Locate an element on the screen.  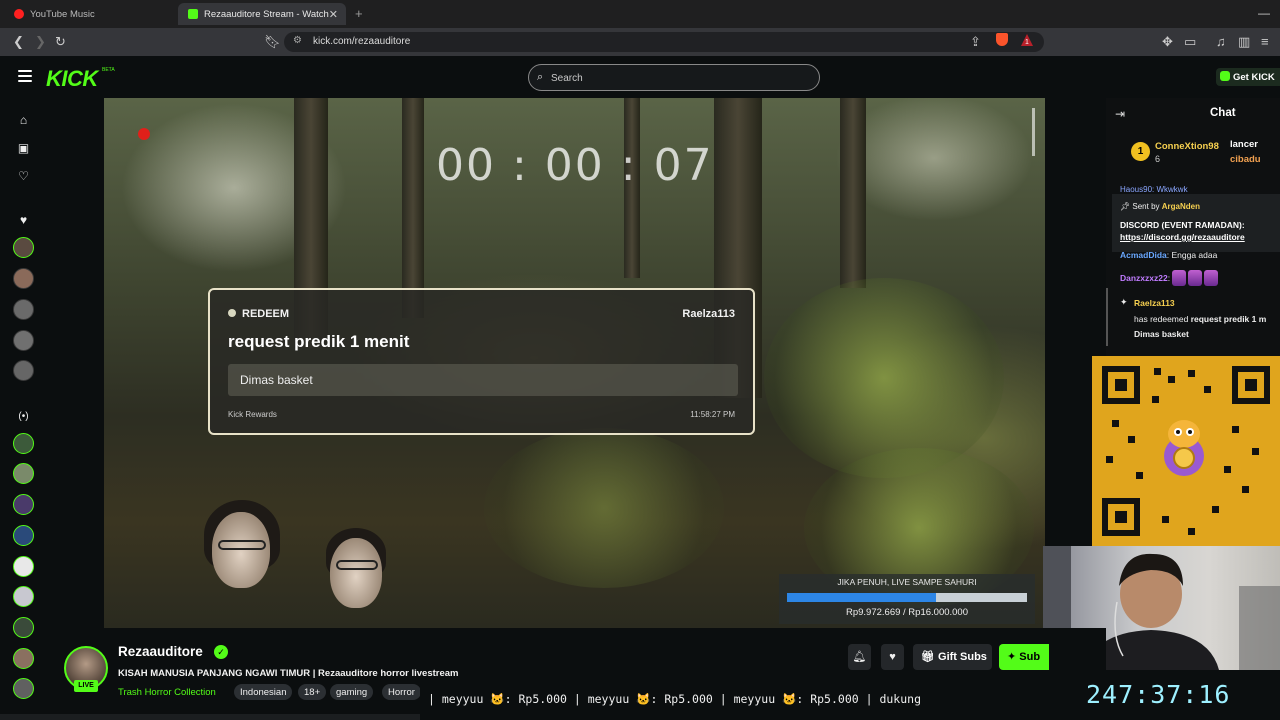
cohost-face is located at coordinates (356, 573).